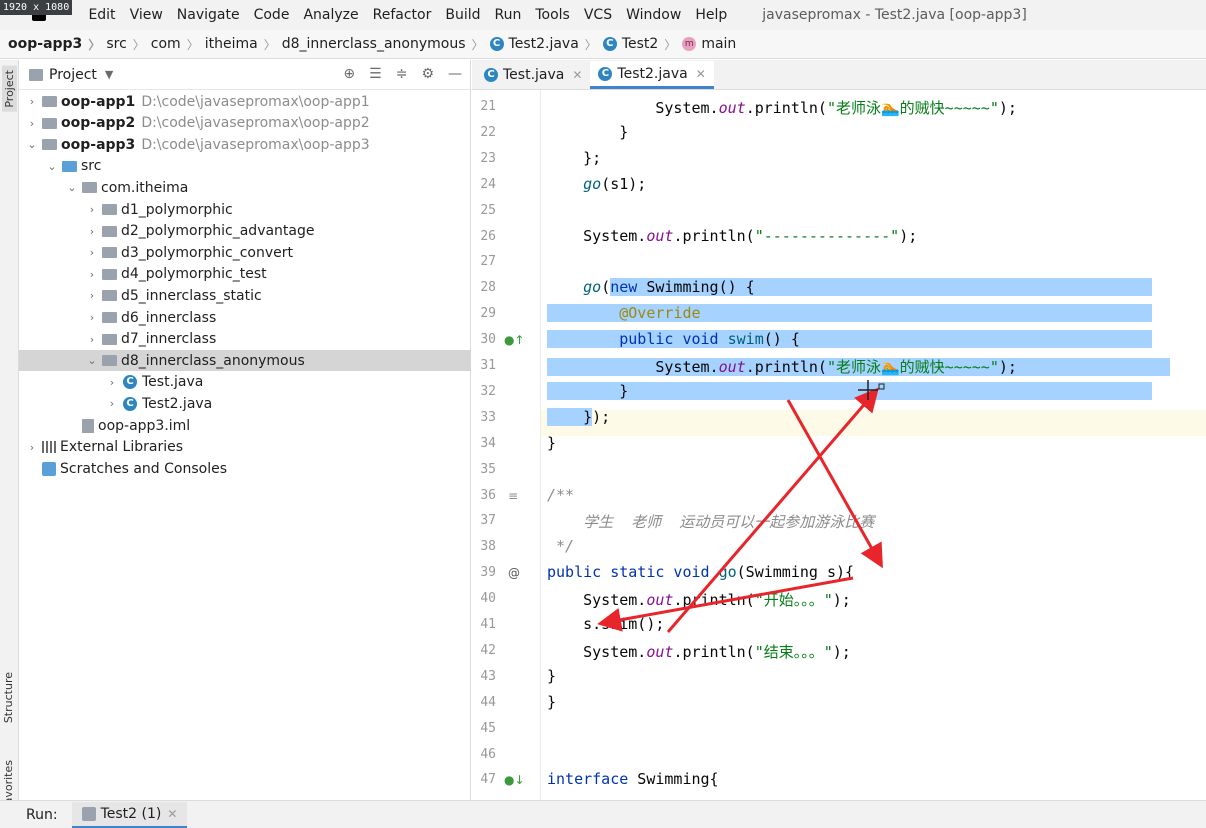 The height and width of the screenshot is (828, 1206). Describe the element at coordinates (514, 340) in the screenshot. I see `override-marker-icon: ●↑` at that location.